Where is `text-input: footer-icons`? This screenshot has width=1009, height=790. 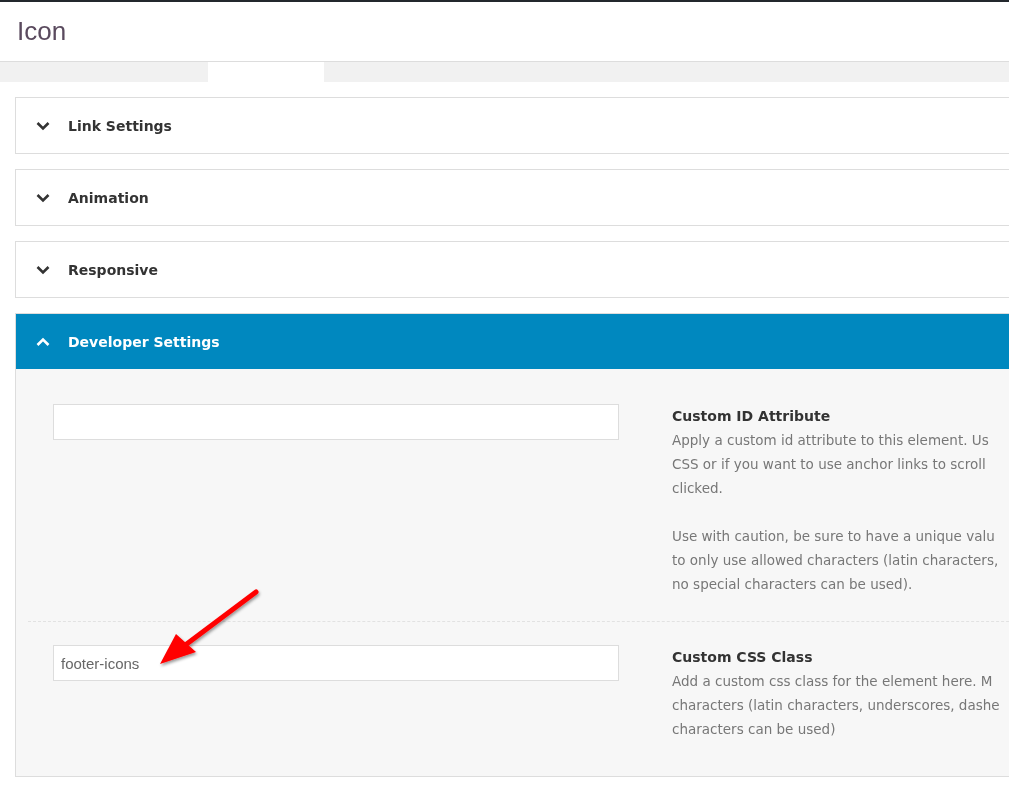
text-input: footer-icons is located at coordinates (336, 663).